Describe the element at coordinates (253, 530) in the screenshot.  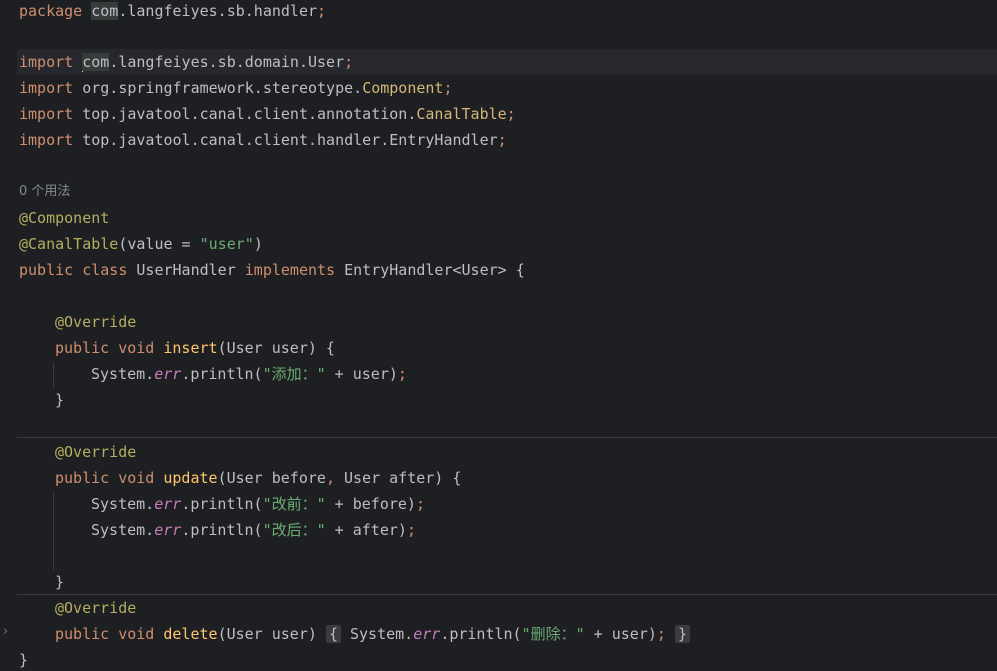
I see `code-line-update-body-after: System.err.println("改后：" + after);` at that location.